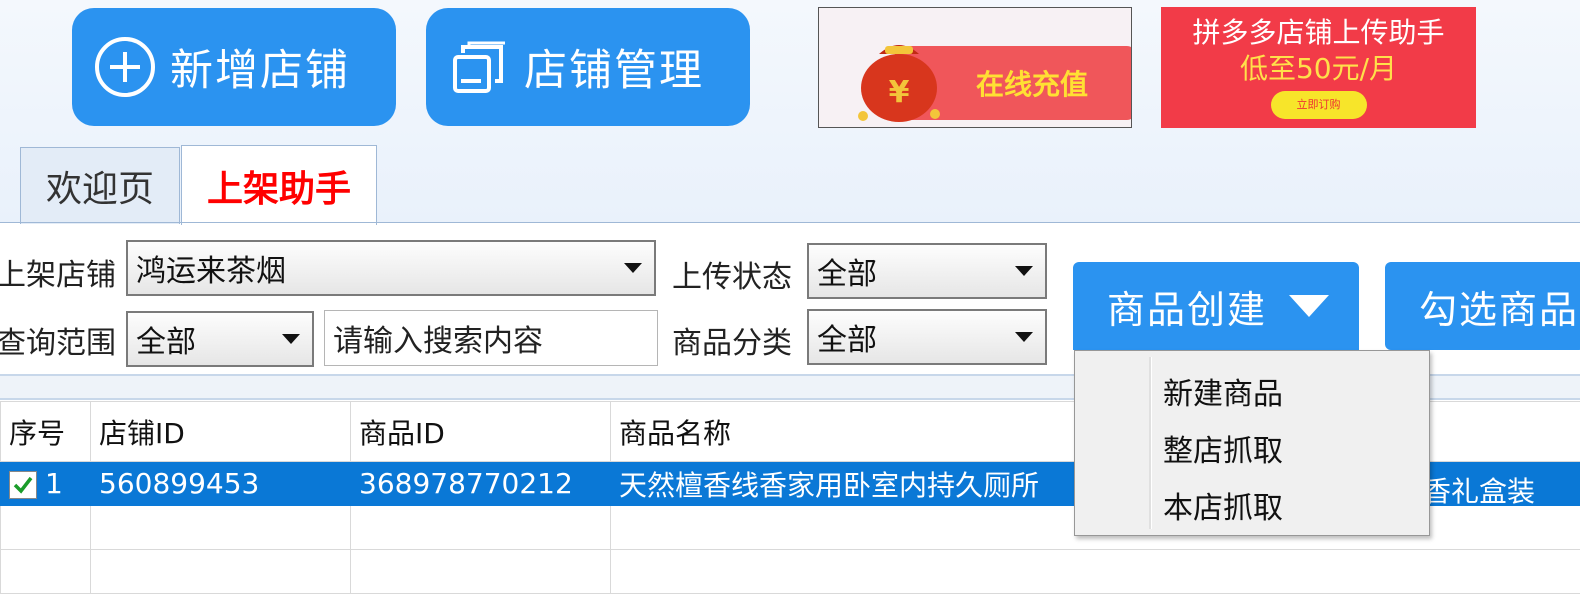 This screenshot has width=1580, height=594. What do you see at coordinates (125, 67) in the screenshot?
I see `plus-circle-icon` at bounding box center [125, 67].